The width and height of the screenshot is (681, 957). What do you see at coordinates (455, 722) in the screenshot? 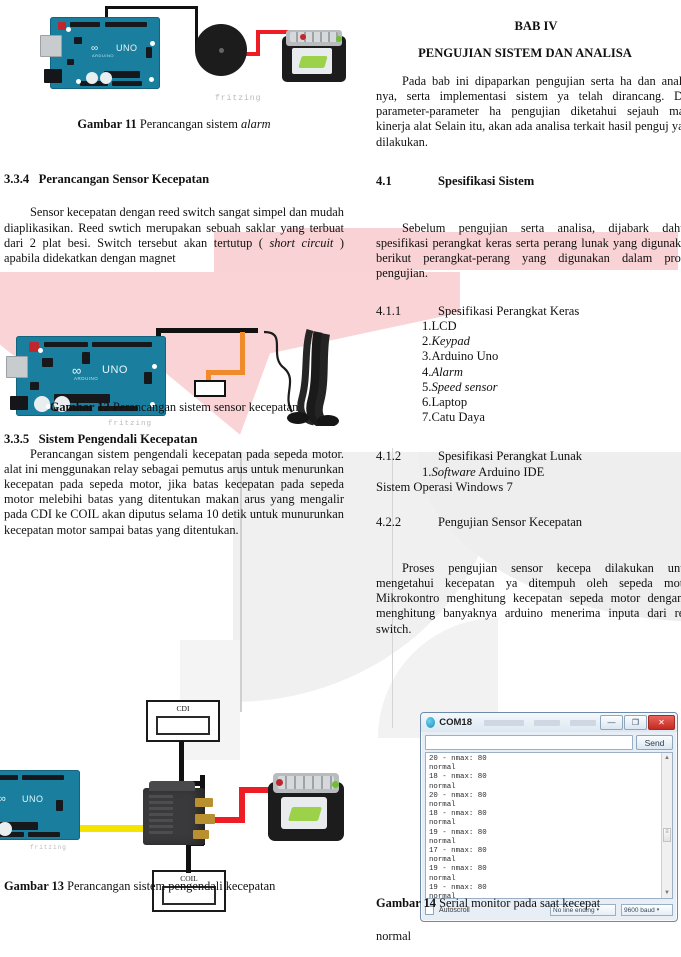
I see `serial-monitor-title: COM18` at bounding box center [455, 722].